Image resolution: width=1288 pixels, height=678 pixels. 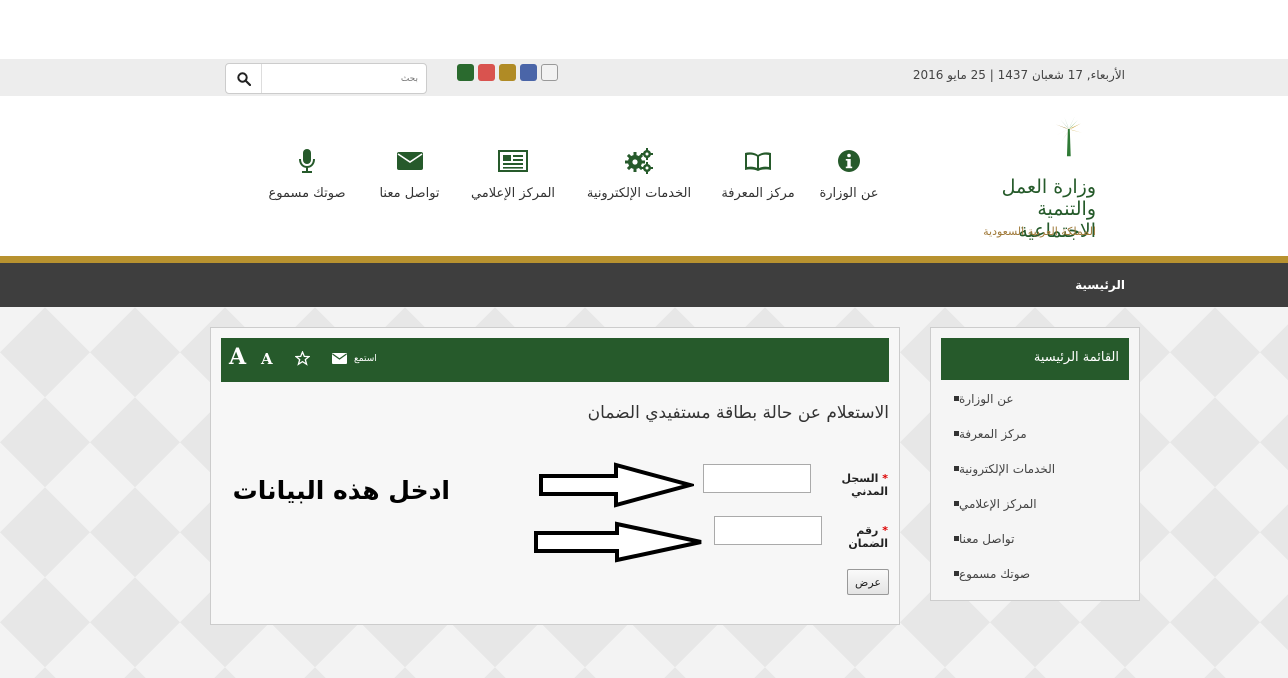 I want to click on social-security-number-label: * رقم الضمان, so click(x=855, y=537).